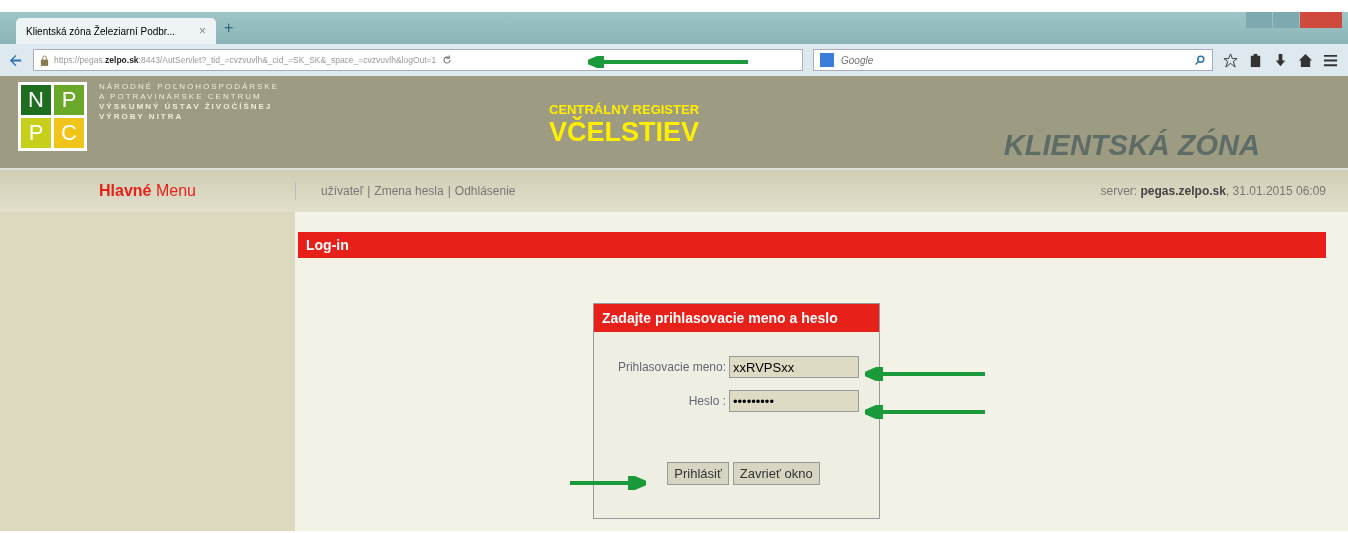  I want to click on dialog-title: Zadajte prihlasovacie meno a heslo, so click(736, 318).